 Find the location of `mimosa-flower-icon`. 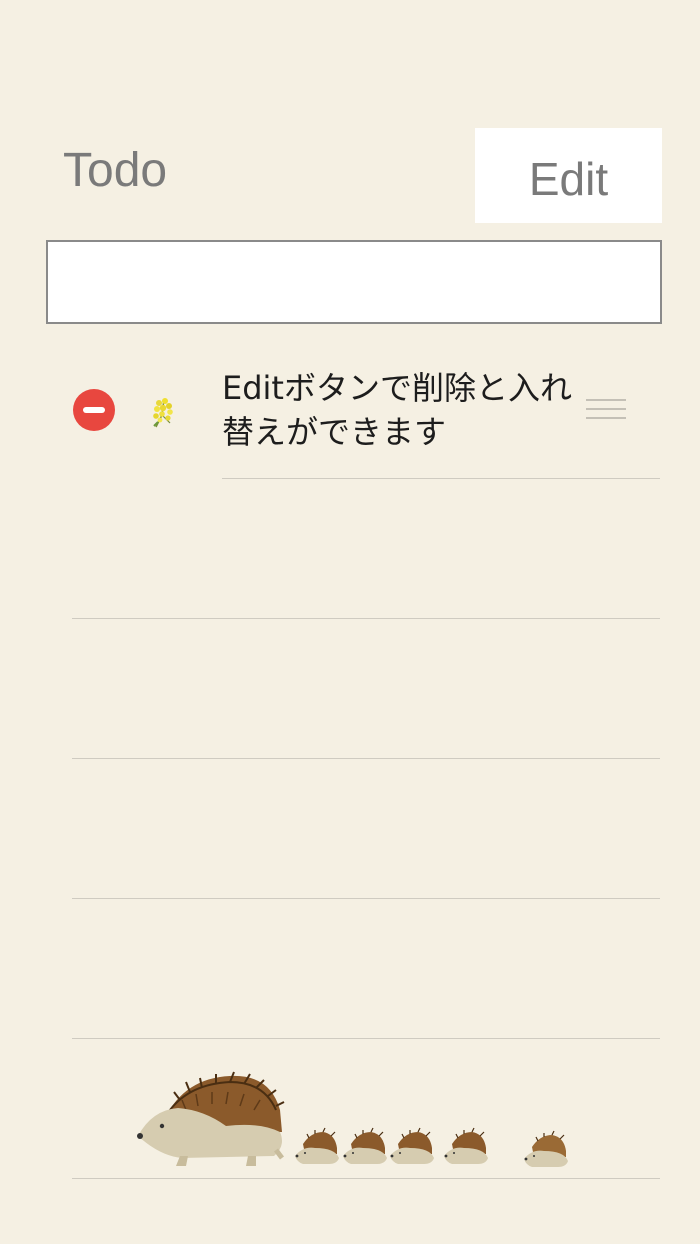

mimosa-flower-icon is located at coordinates (163, 413).